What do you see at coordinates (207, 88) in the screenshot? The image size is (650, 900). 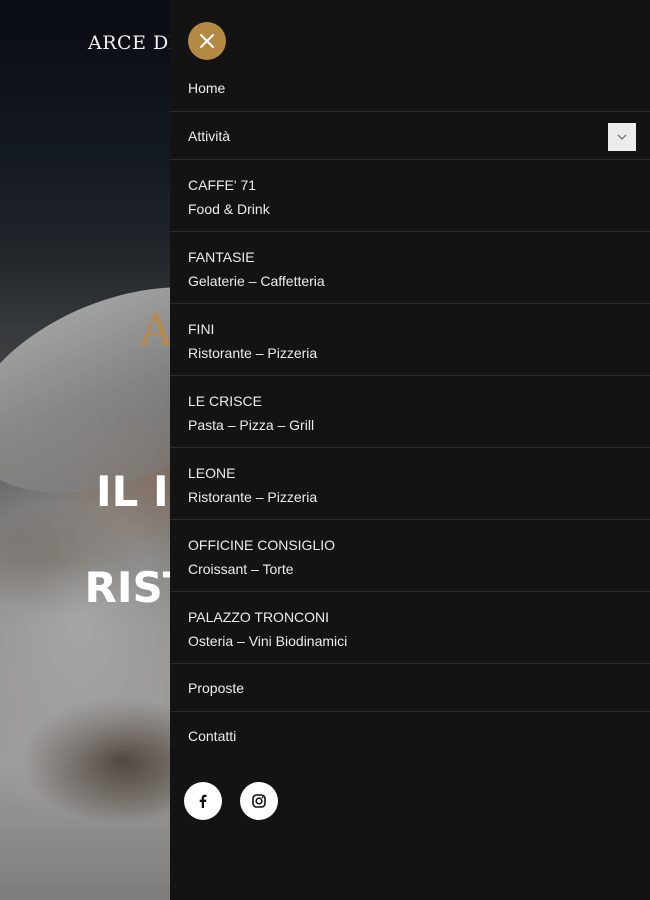 I see `menu-item-label: Home` at bounding box center [207, 88].